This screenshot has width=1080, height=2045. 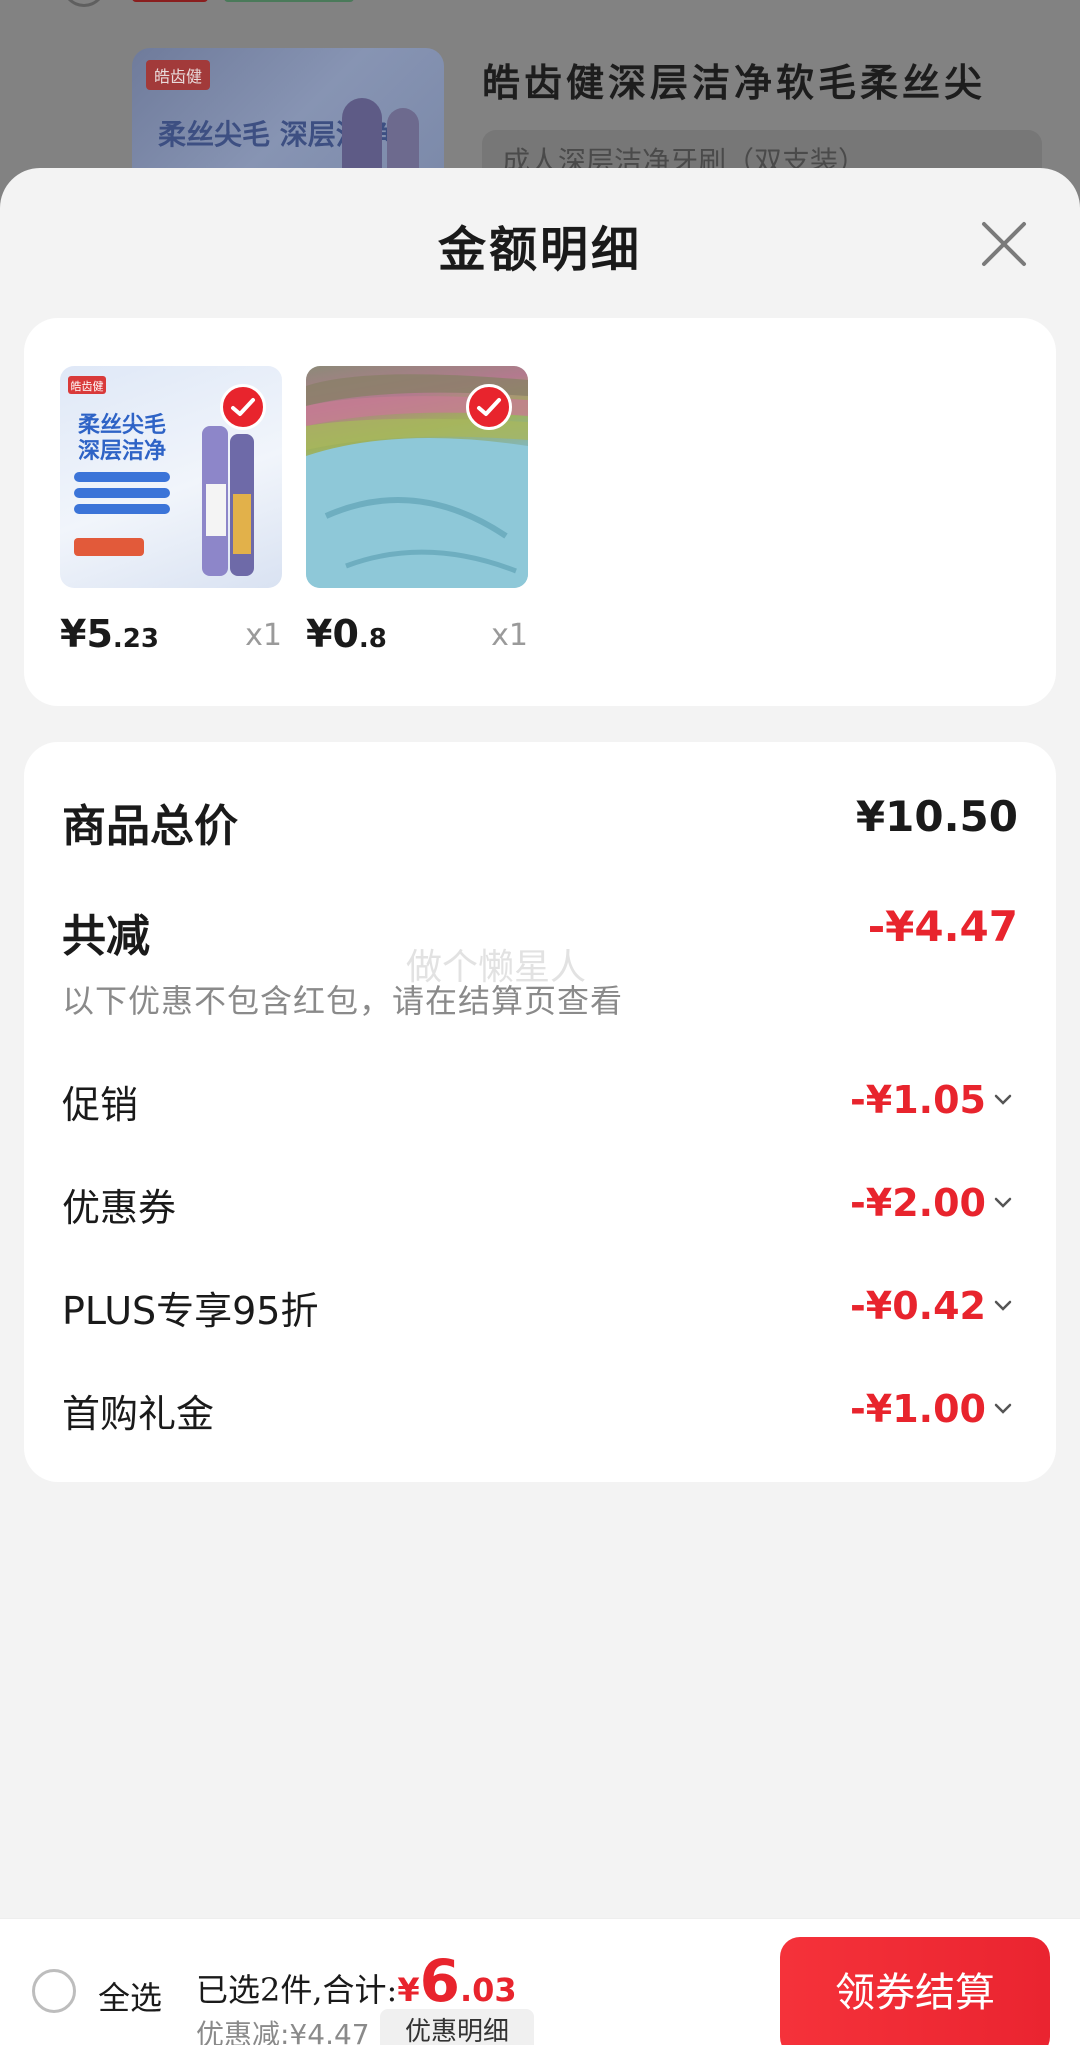 I want to click on order-summary: 已选2件,合计:¥6.03, so click(x=356, y=1981).